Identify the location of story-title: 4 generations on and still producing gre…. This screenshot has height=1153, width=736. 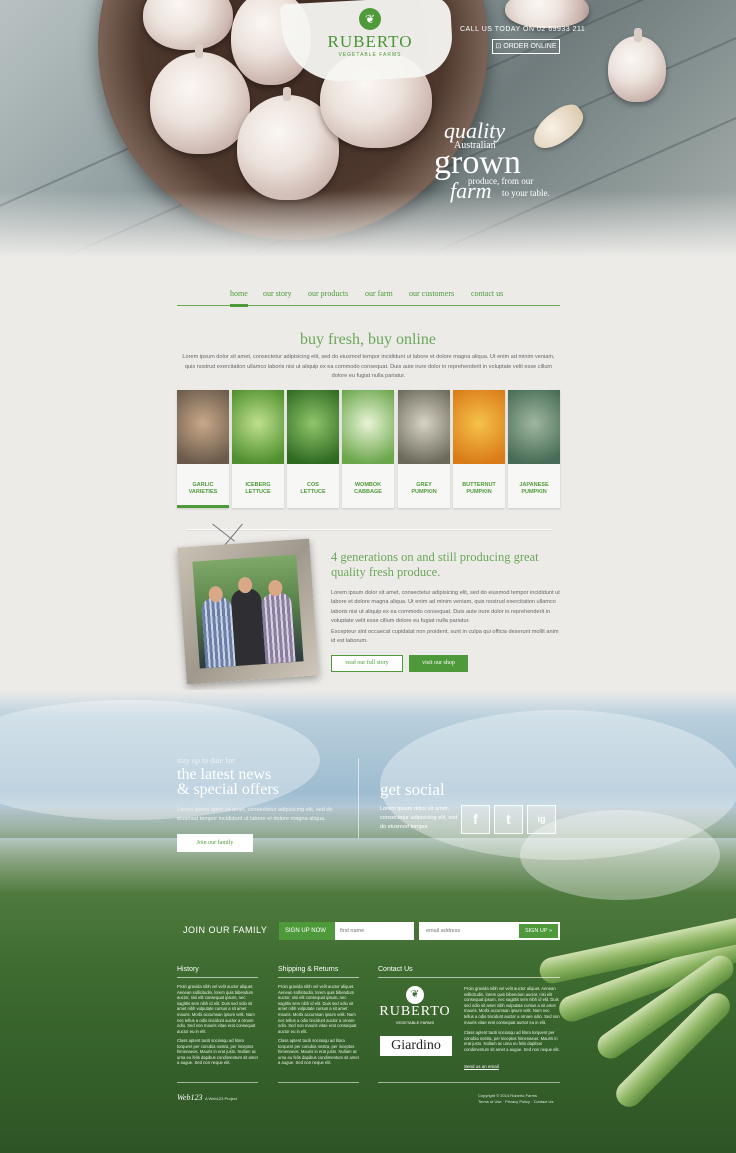
(435, 564).